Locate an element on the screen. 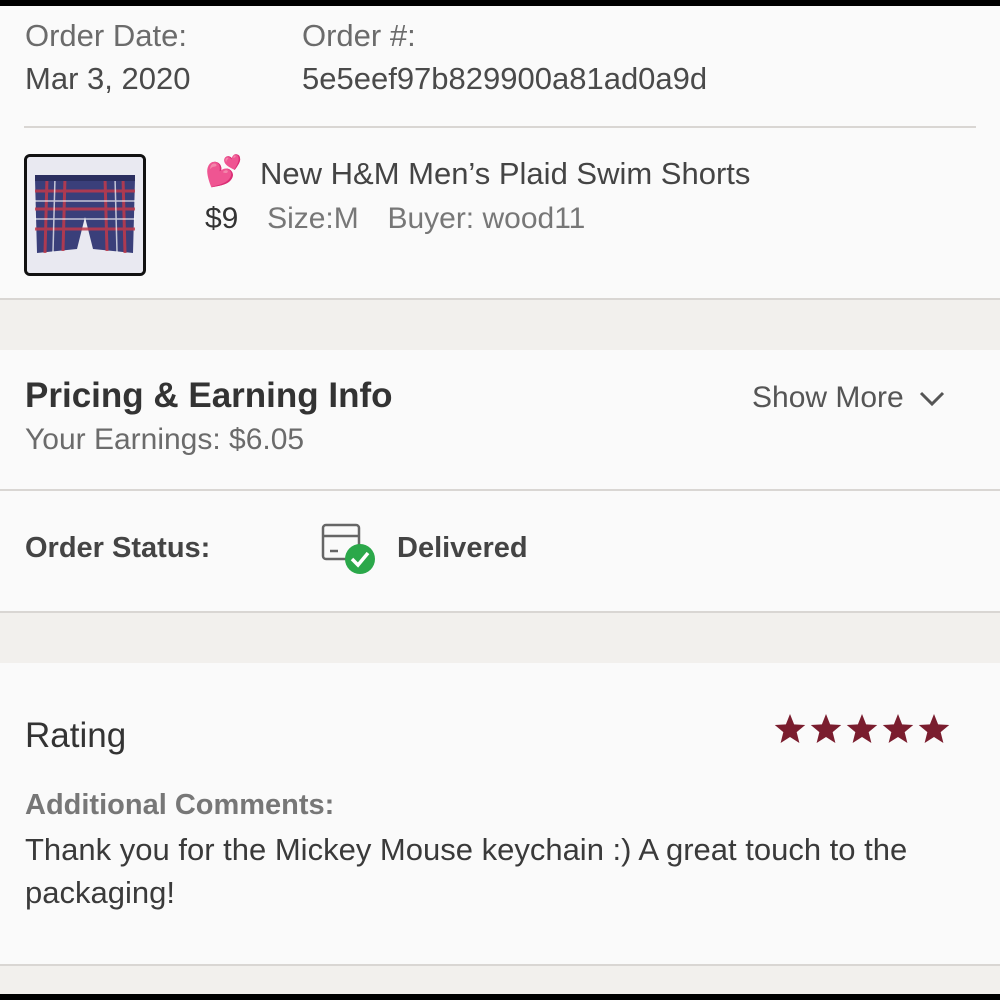 The height and width of the screenshot is (1000, 1000). order-date-value: Mar 3, 2020 is located at coordinates (108, 78).